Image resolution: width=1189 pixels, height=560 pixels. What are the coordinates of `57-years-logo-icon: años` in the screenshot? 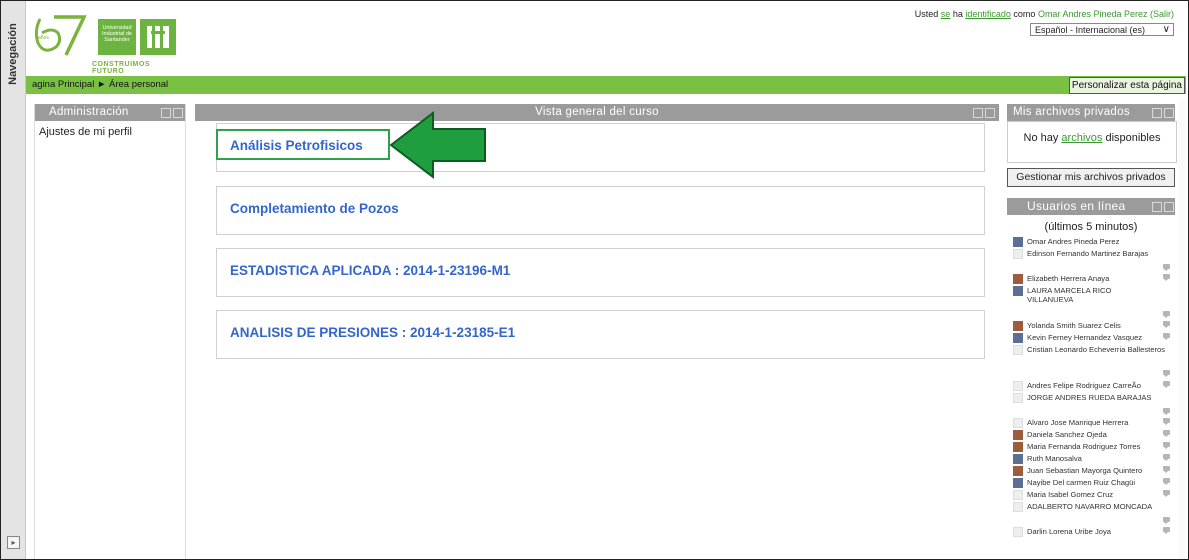 It's located at (60, 35).